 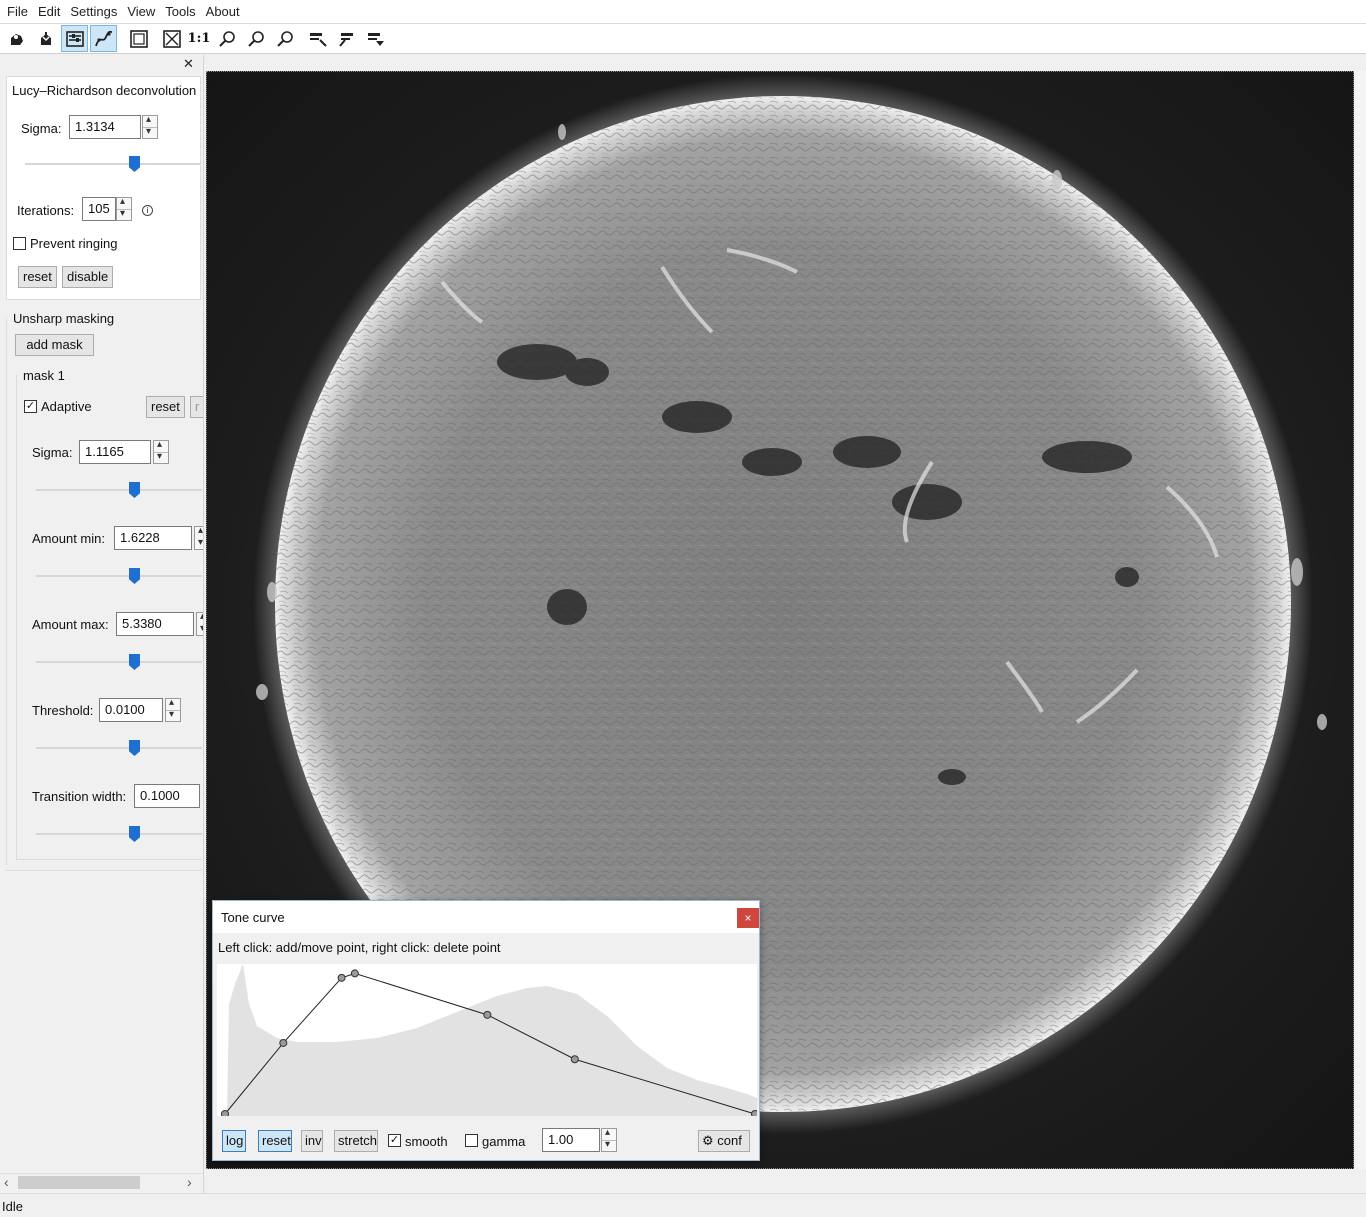 What do you see at coordinates (115, 452) in the screenshot?
I see `usm-sigma-input: 1.1165` at bounding box center [115, 452].